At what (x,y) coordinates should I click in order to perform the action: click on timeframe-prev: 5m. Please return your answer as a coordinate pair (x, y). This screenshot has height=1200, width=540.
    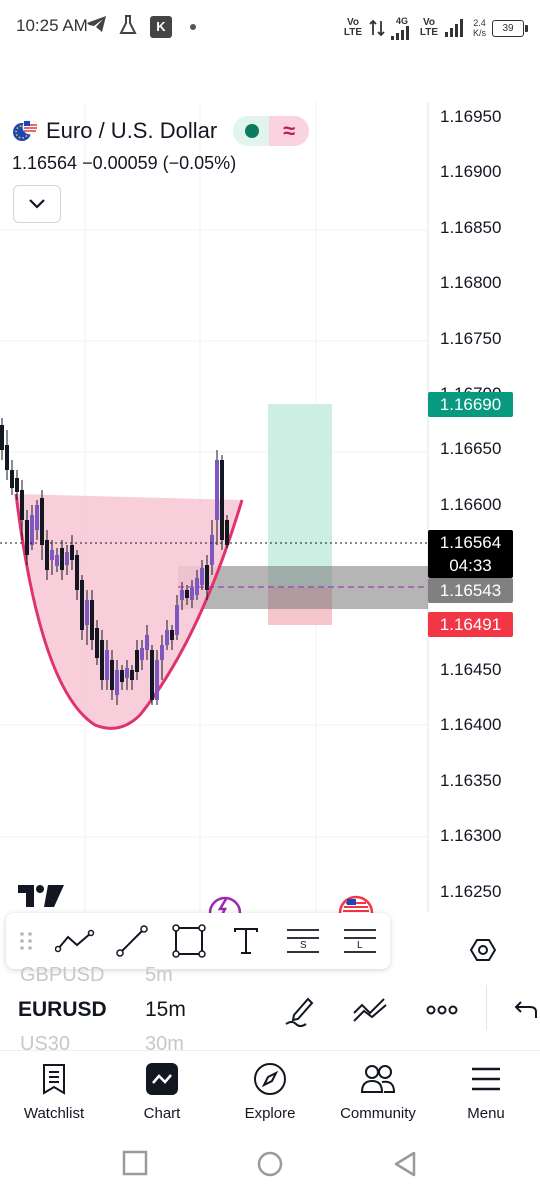
    Looking at the image, I should click on (159, 975).